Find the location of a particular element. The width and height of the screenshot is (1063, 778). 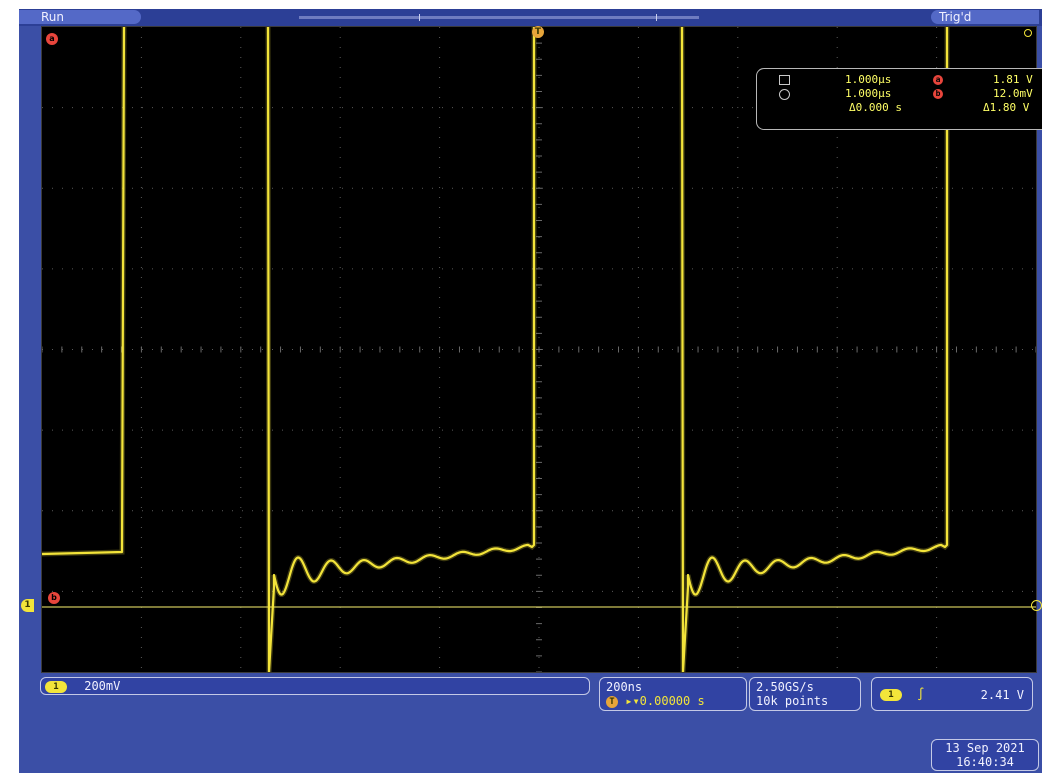

trigger-source-badge: 1 is located at coordinates (891, 694).